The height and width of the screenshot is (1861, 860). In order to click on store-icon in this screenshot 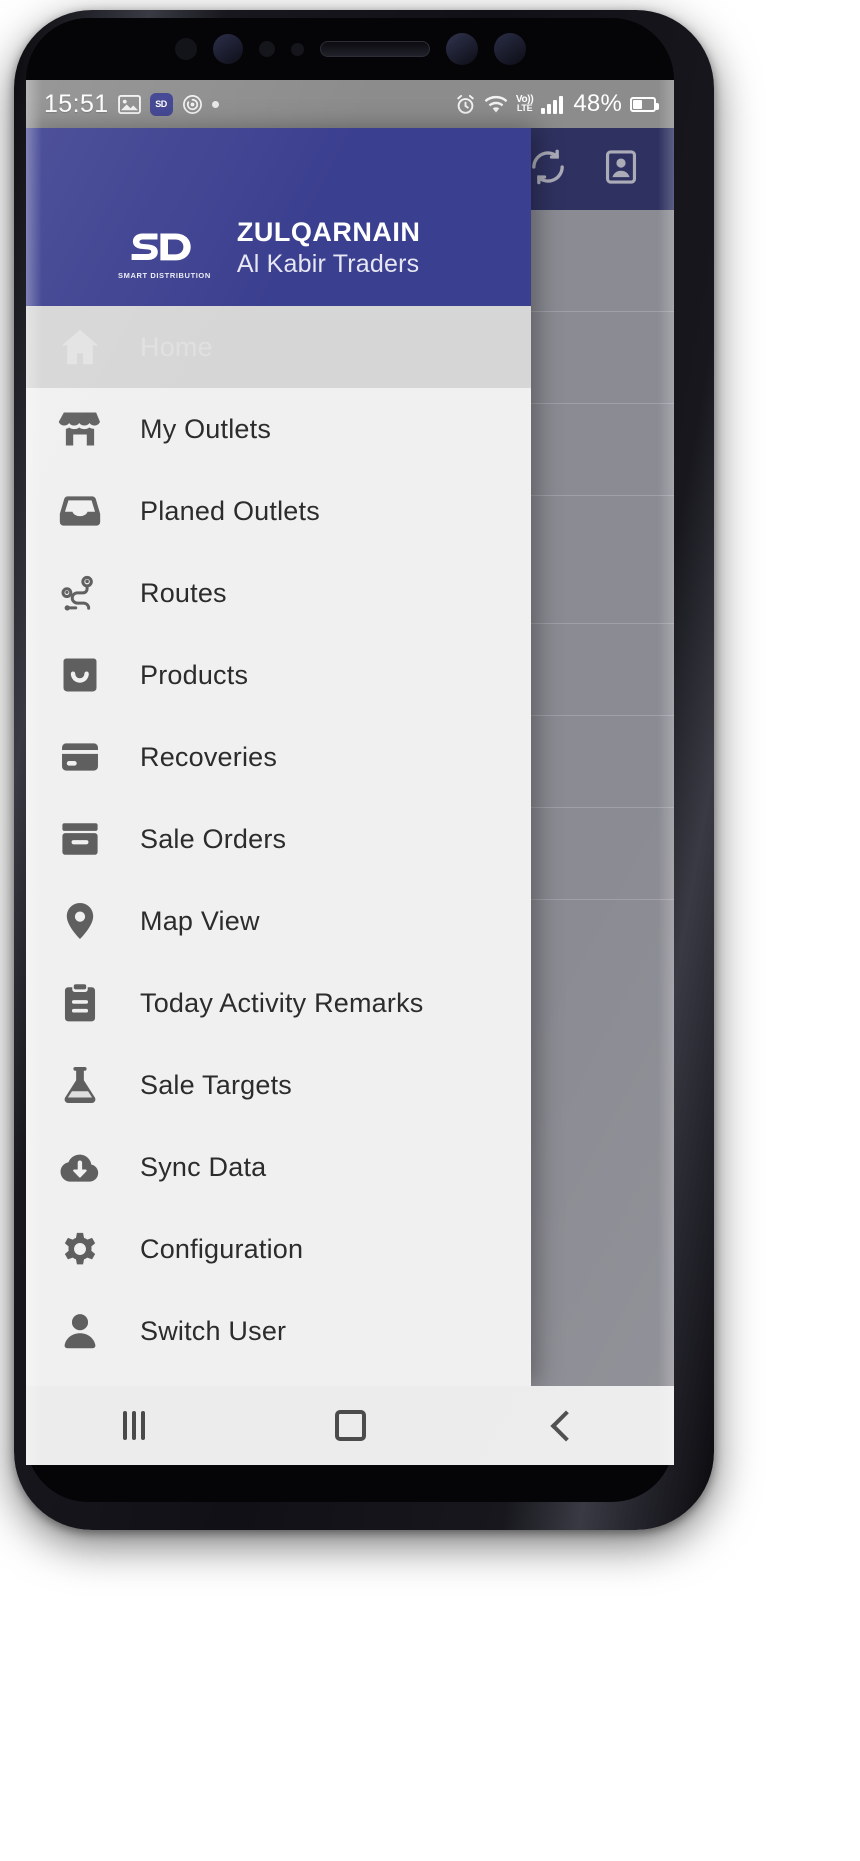, I will do `click(80, 429)`.